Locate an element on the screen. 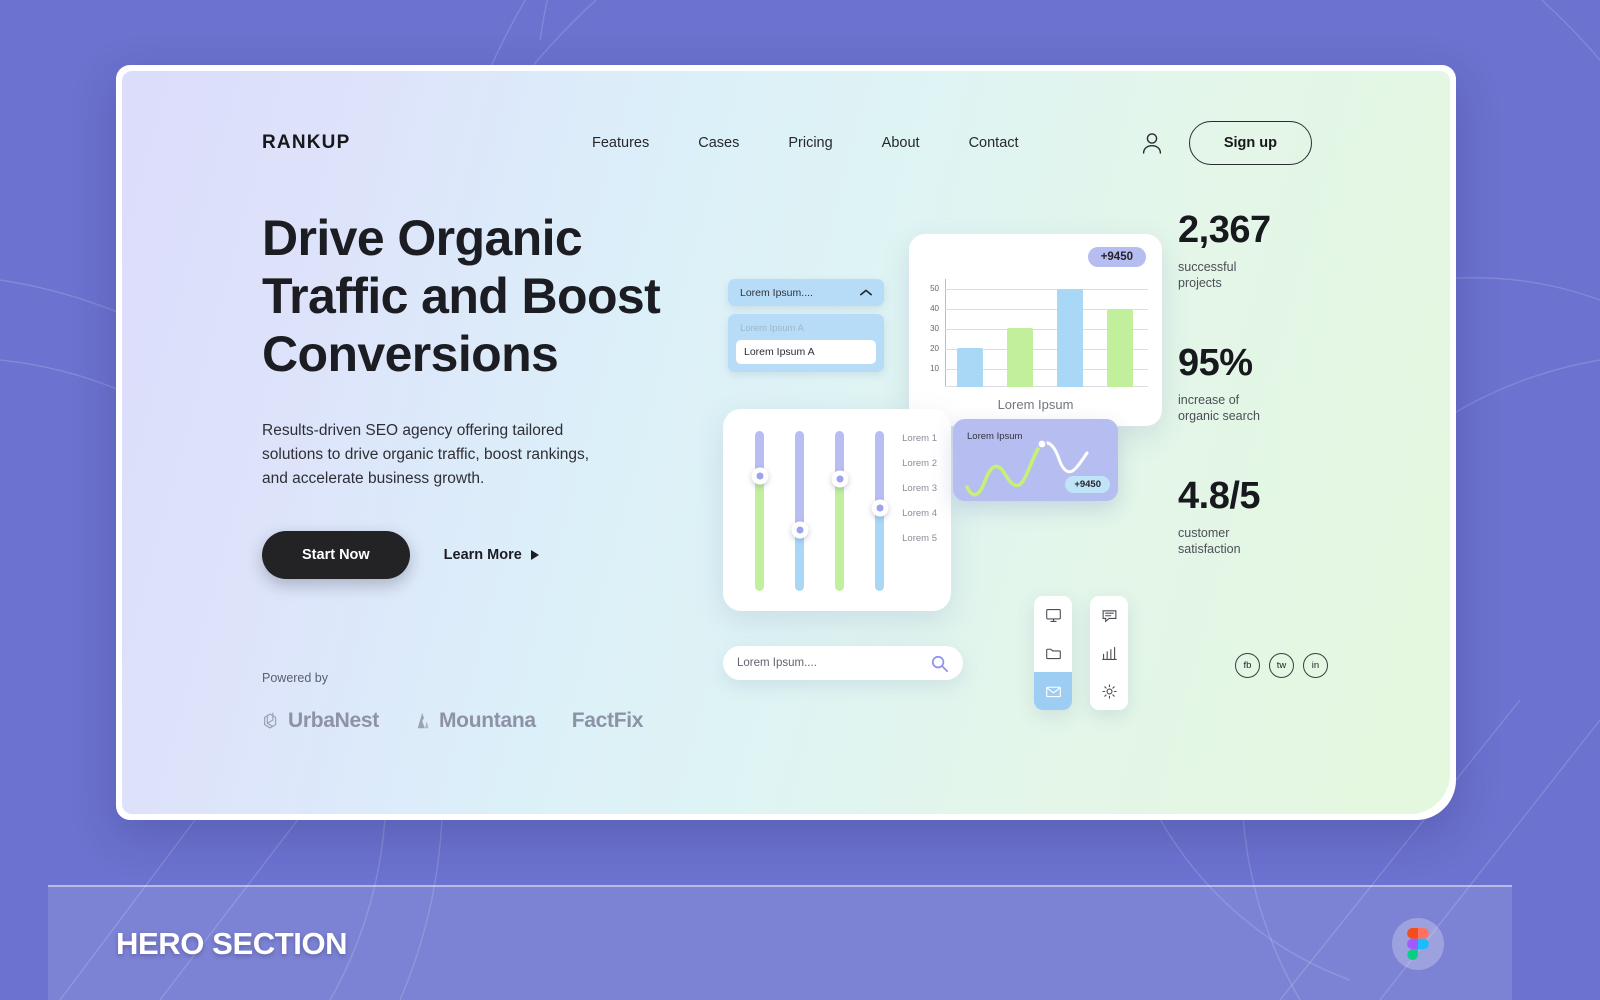 Image resolution: width=1600 pixels, height=1000 pixels. bar-chart-icon is located at coordinates (1109, 653).